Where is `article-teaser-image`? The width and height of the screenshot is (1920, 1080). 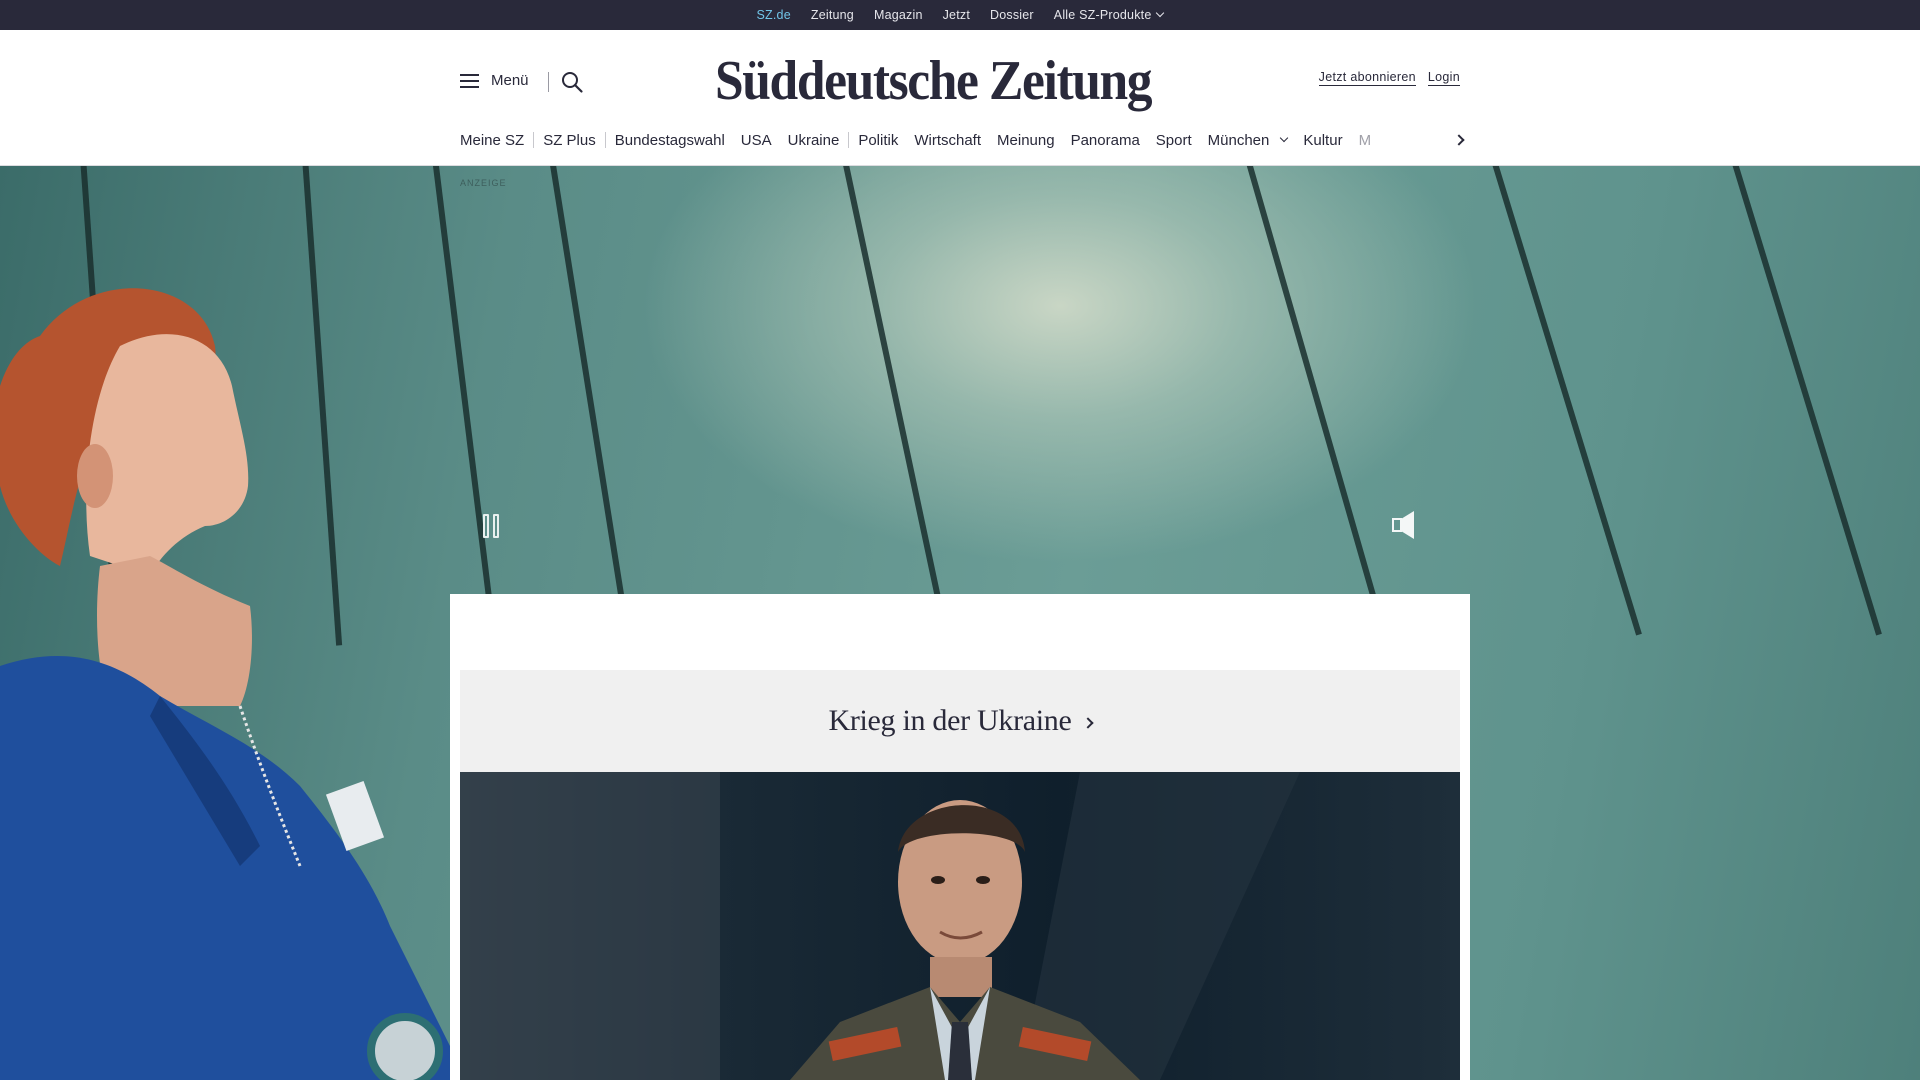 article-teaser-image is located at coordinates (960, 926).